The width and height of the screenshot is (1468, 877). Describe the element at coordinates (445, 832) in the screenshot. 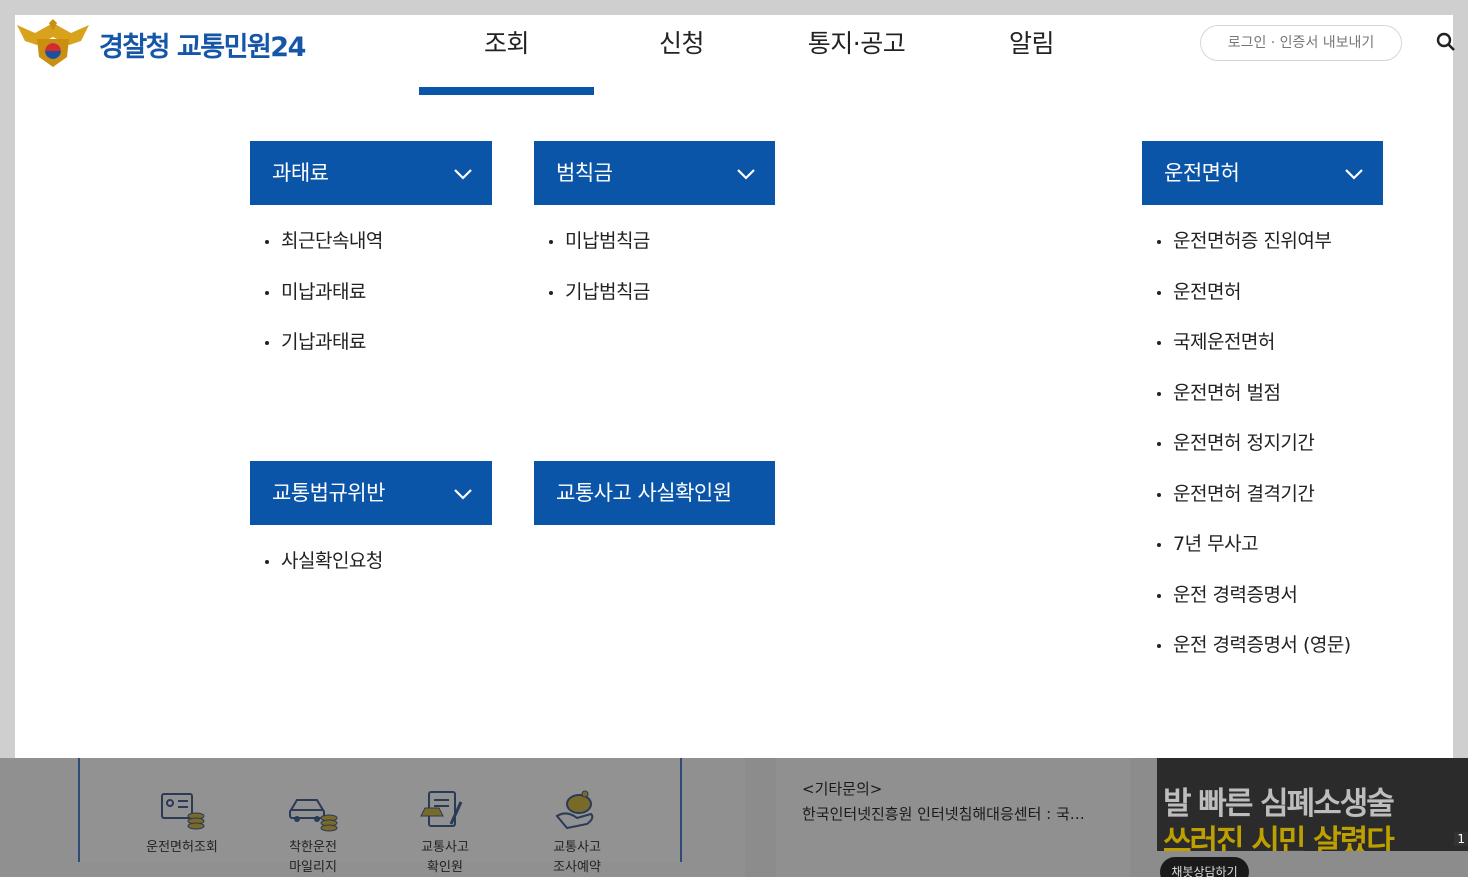

I see `quick-link-accident-confirm: 교통사고 확인원` at that location.